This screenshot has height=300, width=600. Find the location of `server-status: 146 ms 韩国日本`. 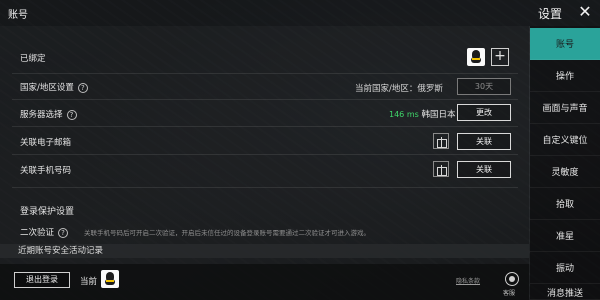

server-status: 146 ms 韩国日本 is located at coordinates (422, 114).